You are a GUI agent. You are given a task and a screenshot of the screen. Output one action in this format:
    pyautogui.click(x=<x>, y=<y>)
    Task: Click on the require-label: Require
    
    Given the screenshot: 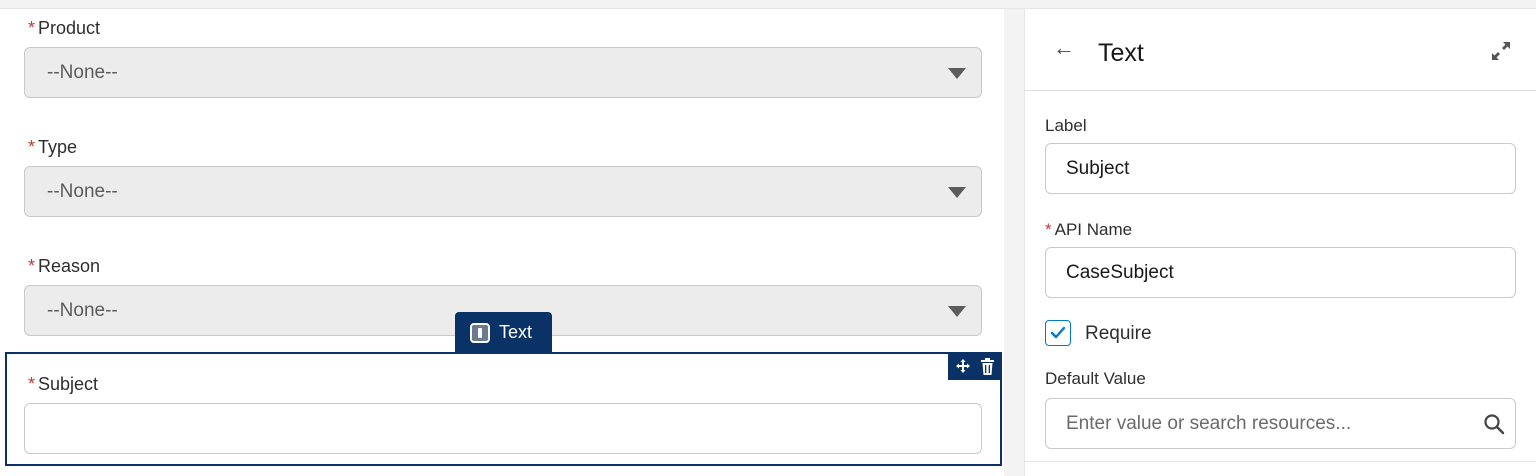 What is the action you would take?
    pyautogui.click(x=1118, y=333)
    